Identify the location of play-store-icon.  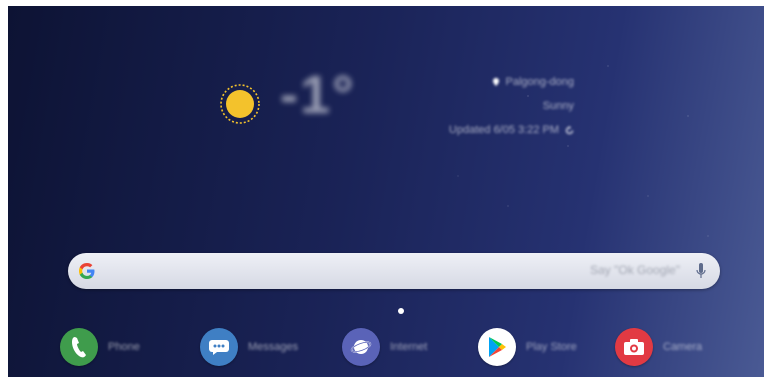
(497, 347).